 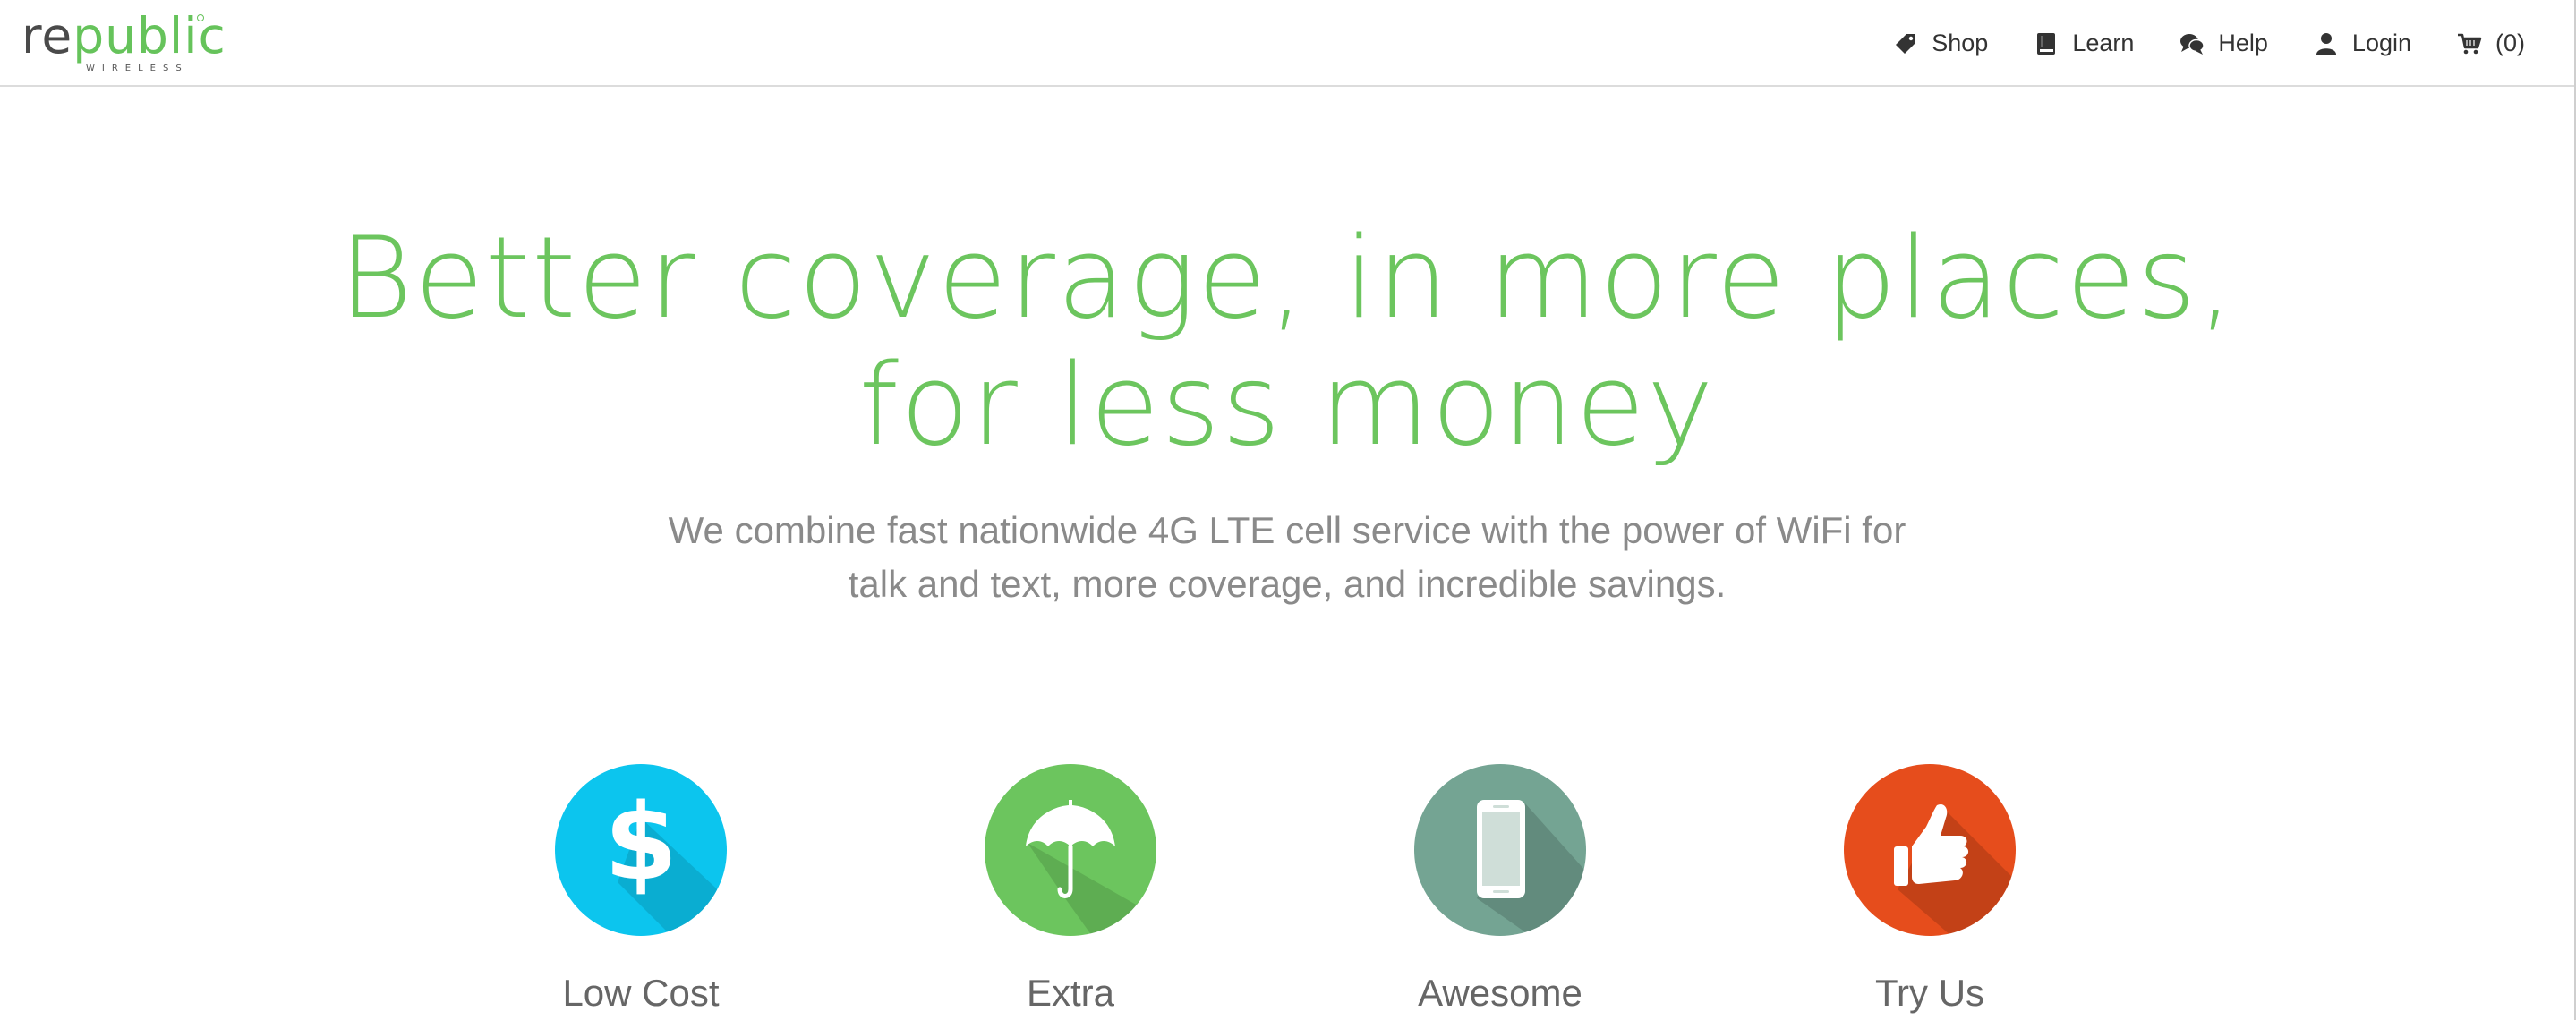 I want to click on book-icon, so click(x=2046, y=43).